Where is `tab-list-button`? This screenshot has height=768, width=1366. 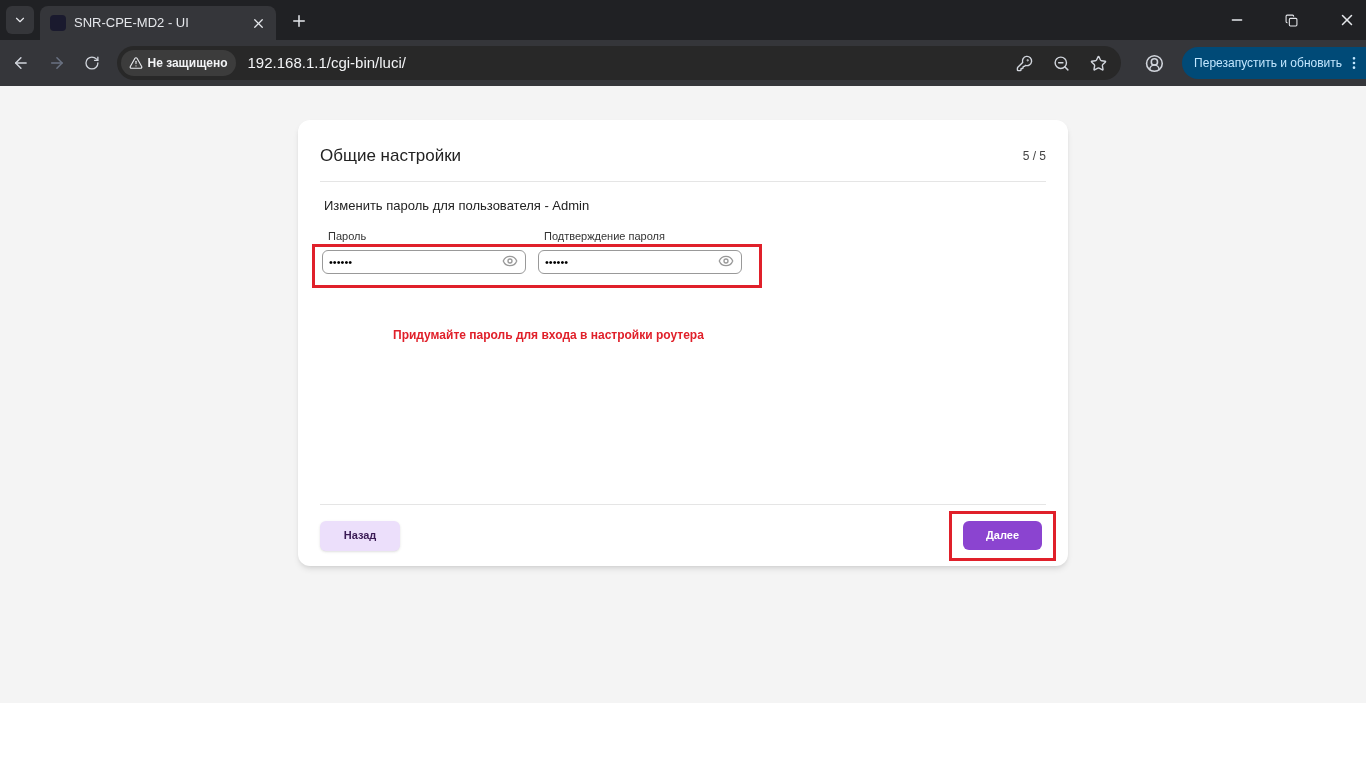 tab-list-button is located at coordinates (20, 20).